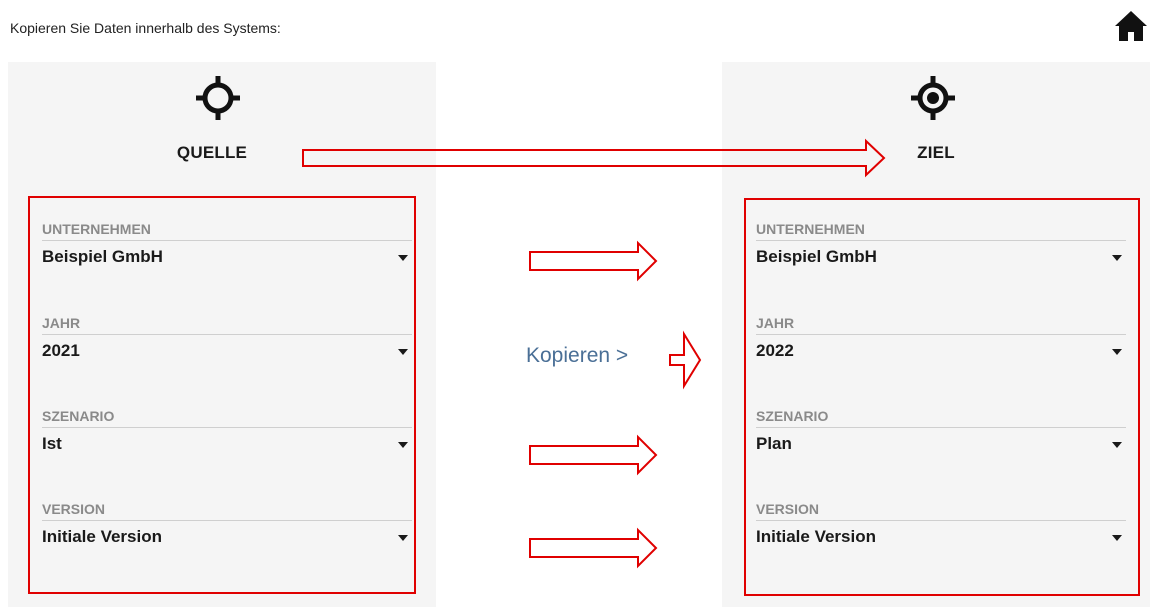 Image resolution: width=1154 pixels, height=607 pixels. What do you see at coordinates (685, 360) in the screenshot?
I see `copy-arrow-icon` at bounding box center [685, 360].